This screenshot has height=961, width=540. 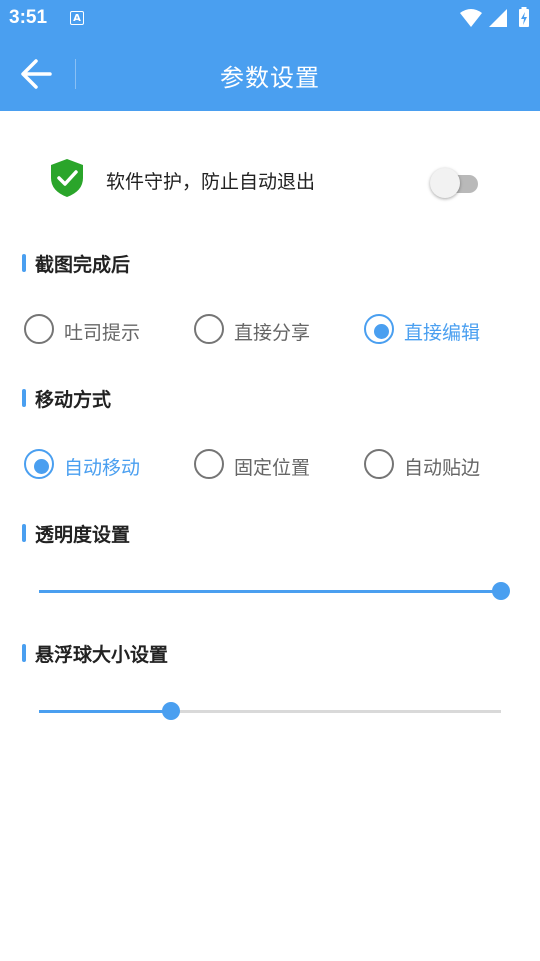 I want to click on radio-label: 吐司提示, so click(x=102, y=333).